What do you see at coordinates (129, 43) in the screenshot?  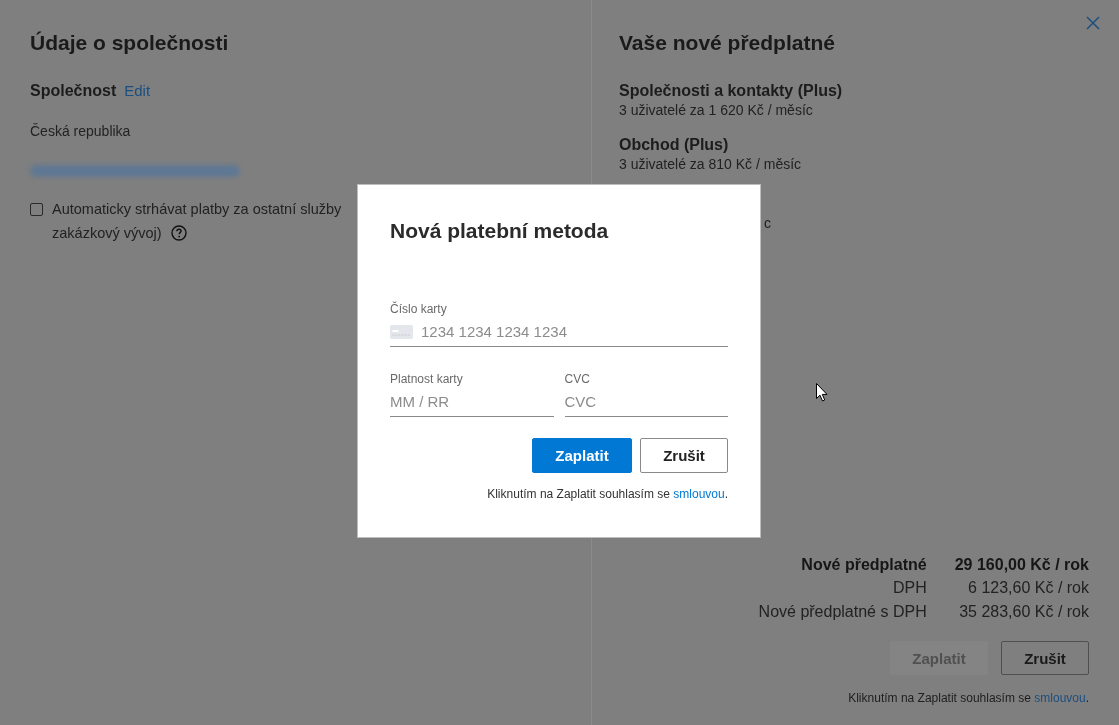 I see `panel-title: Údaje o společnosti` at bounding box center [129, 43].